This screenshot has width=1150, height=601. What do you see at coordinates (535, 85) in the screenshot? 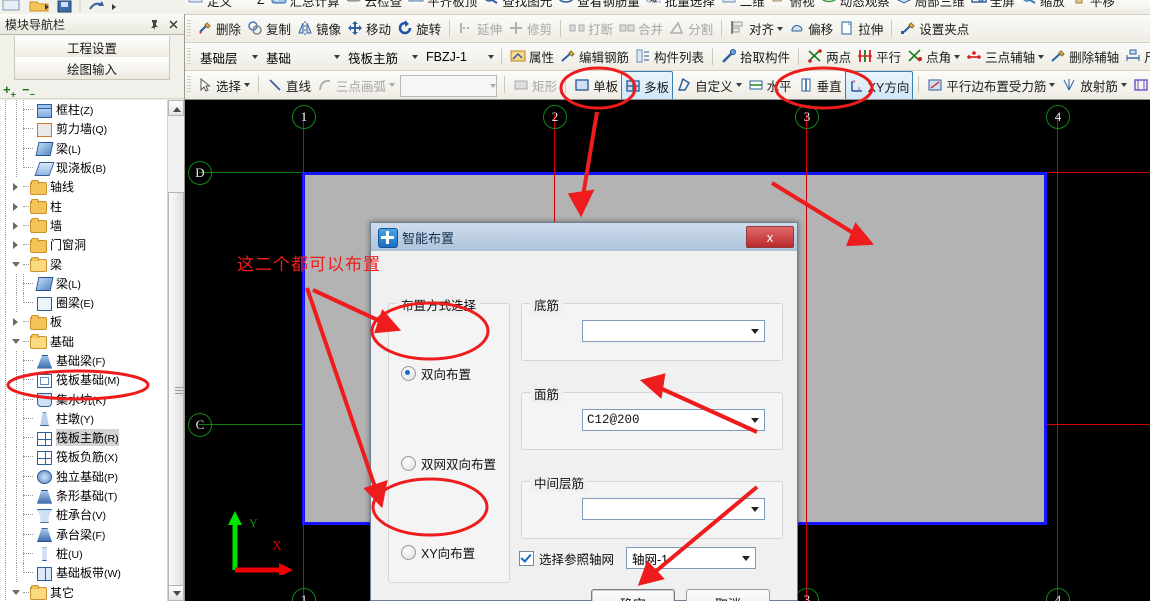
I see `toolbar-button-矩形: 矩形` at bounding box center [535, 85].